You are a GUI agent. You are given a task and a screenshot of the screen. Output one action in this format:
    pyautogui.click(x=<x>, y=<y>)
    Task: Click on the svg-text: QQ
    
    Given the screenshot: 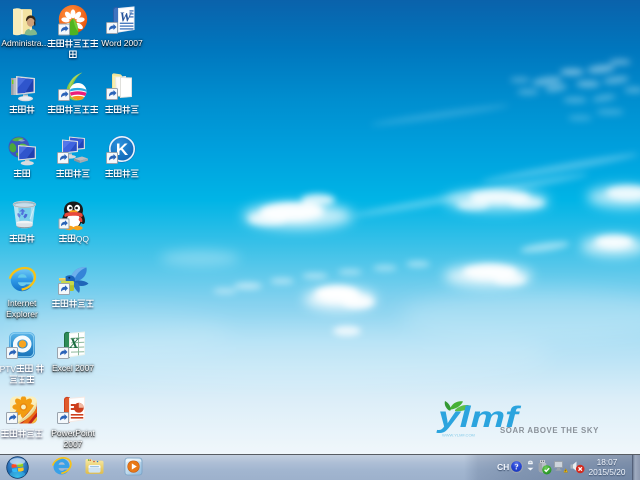 What is the action you would take?
    pyautogui.click(x=83, y=239)
    